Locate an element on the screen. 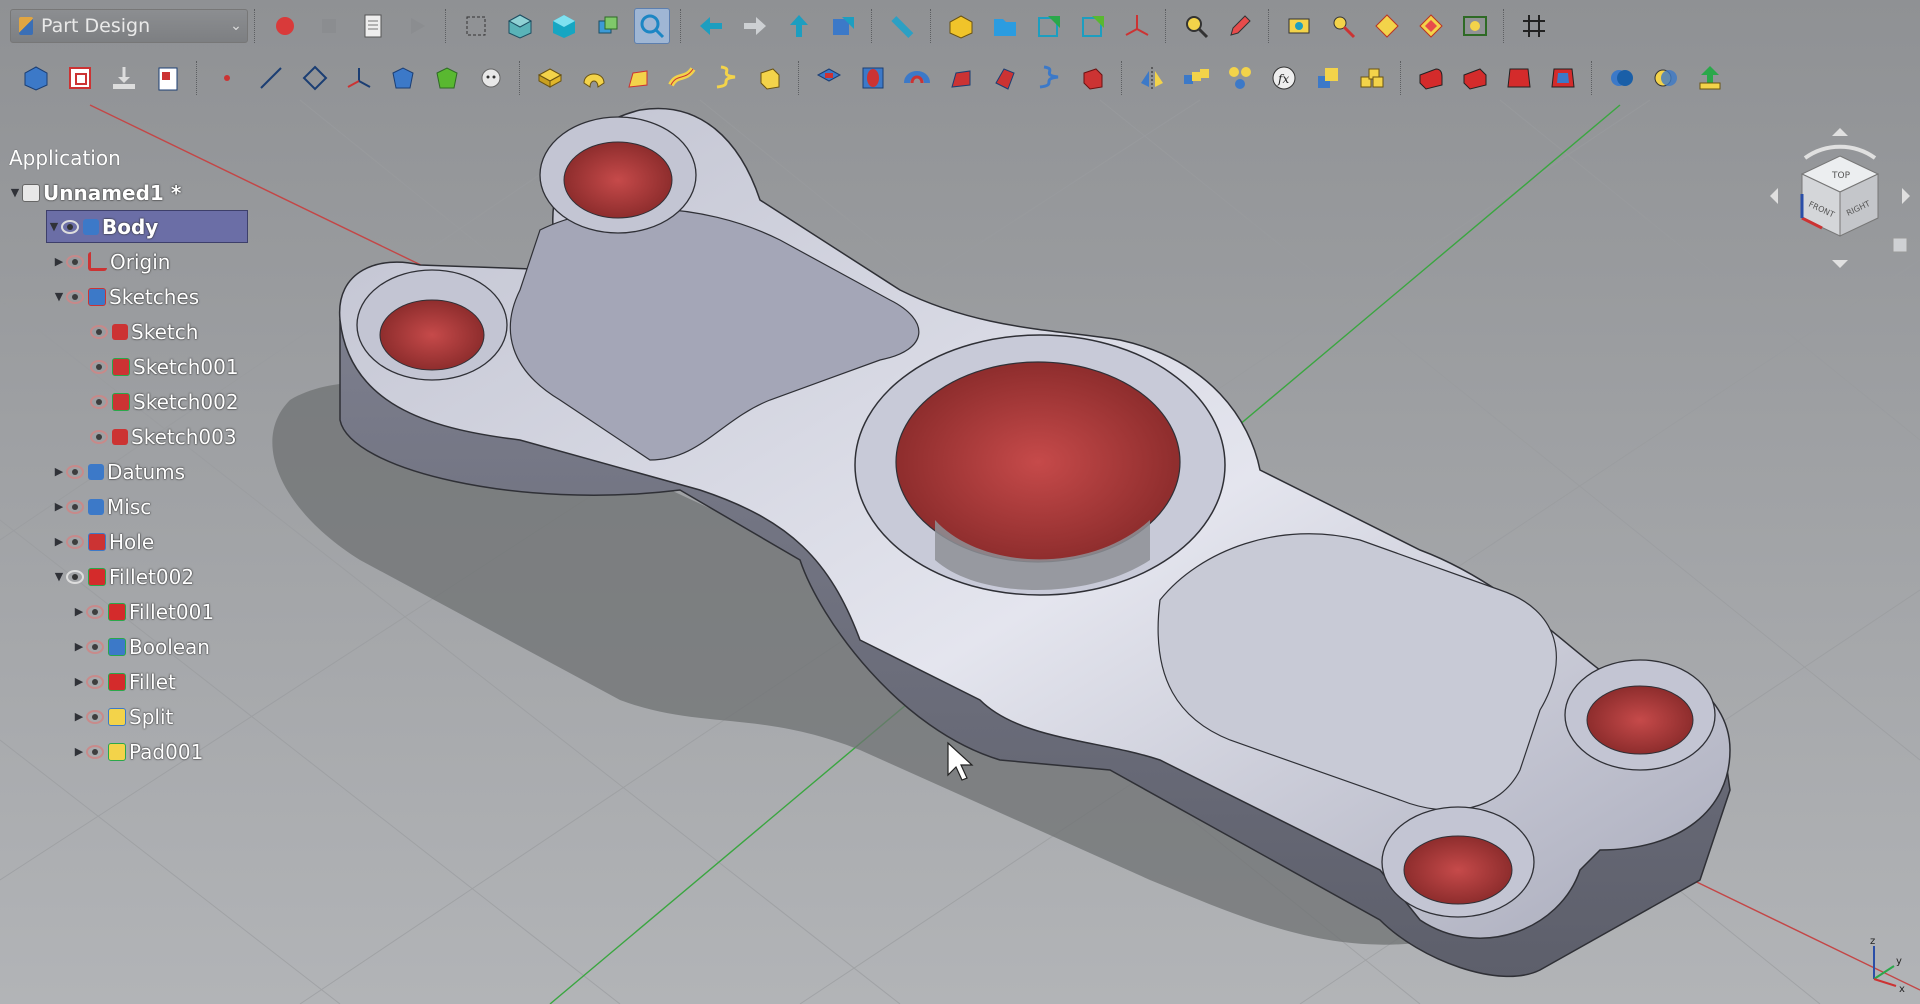  measure-button is located at coordinates (902, 26).